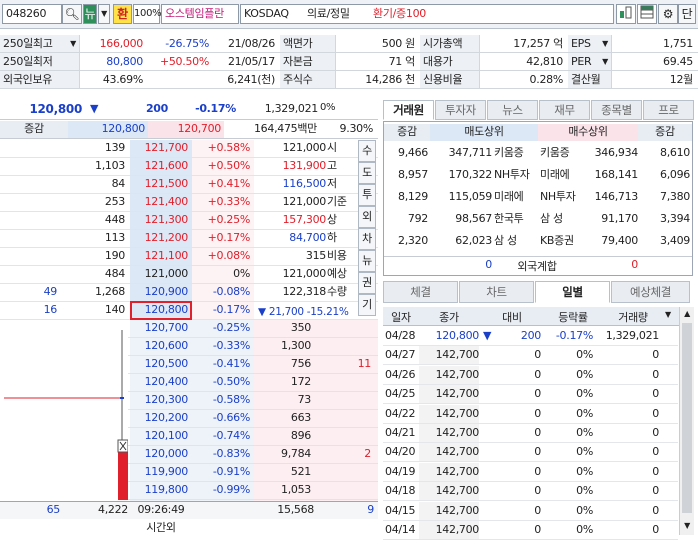 The image size is (698, 543). What do you see at coordinates (647, 14) in the screenshot?
I see `grid-icon` at bounding box center [647, 14].